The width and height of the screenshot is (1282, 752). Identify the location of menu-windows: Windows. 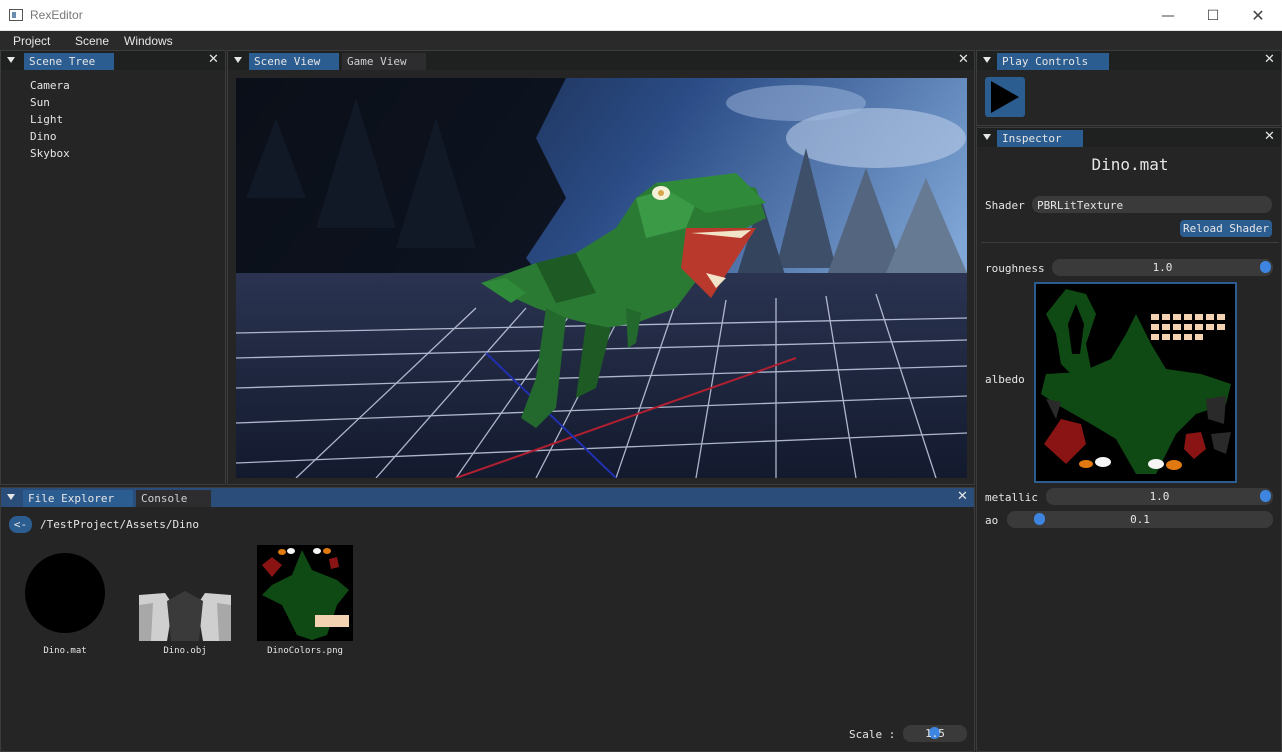
(148, 41).